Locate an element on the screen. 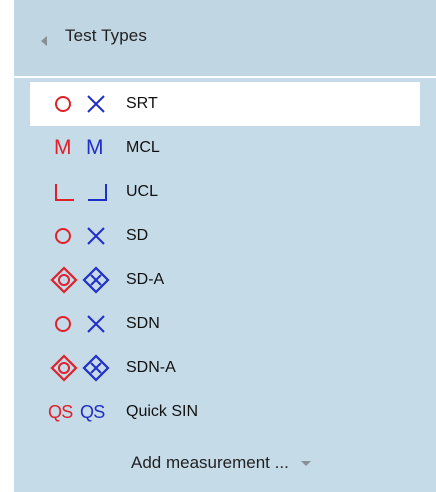 The image size is (436, 492). test-type-label: SDN is located at coordinates (143, 323).